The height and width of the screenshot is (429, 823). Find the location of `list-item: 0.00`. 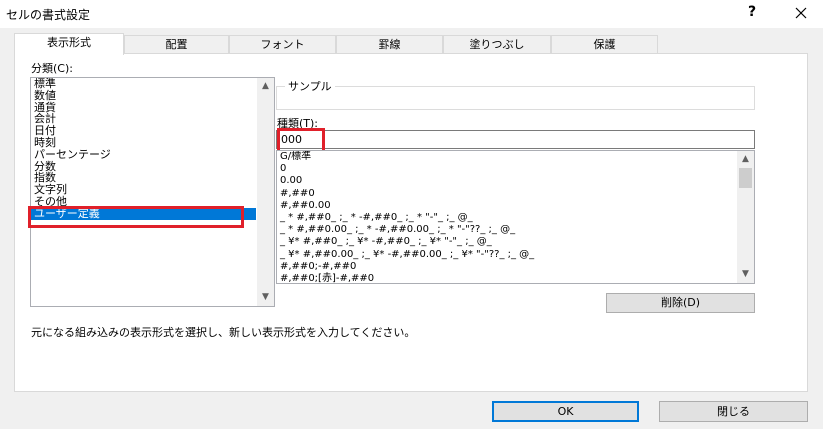

list-item: 0.00 is located at coordinates (515, 181).